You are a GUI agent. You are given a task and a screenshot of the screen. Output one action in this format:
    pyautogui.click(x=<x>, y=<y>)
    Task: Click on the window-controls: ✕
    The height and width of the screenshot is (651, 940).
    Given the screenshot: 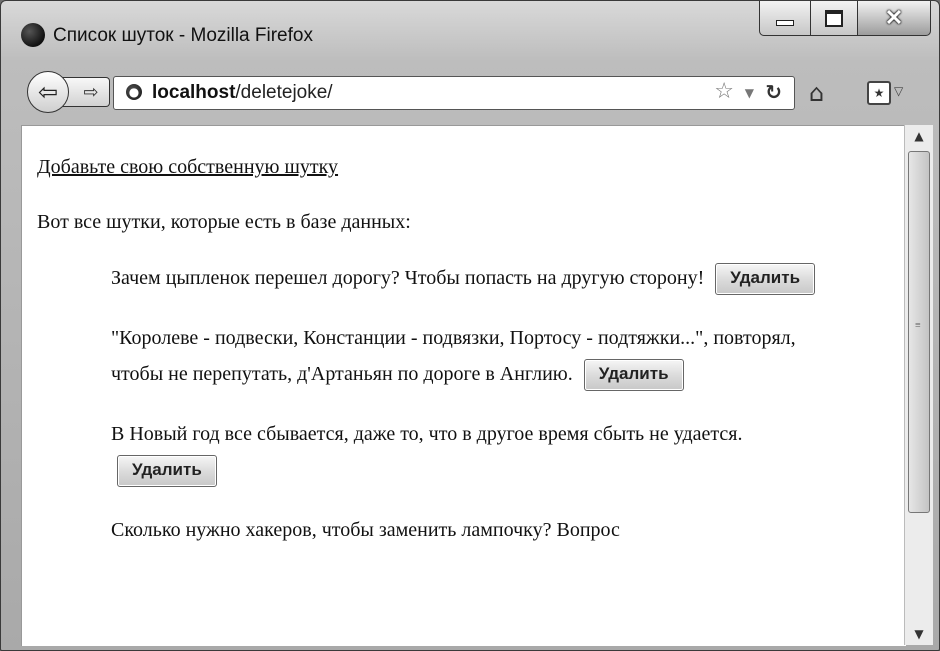 What is the action you would take?
    pyautogui.click(x=845, y=20)
    